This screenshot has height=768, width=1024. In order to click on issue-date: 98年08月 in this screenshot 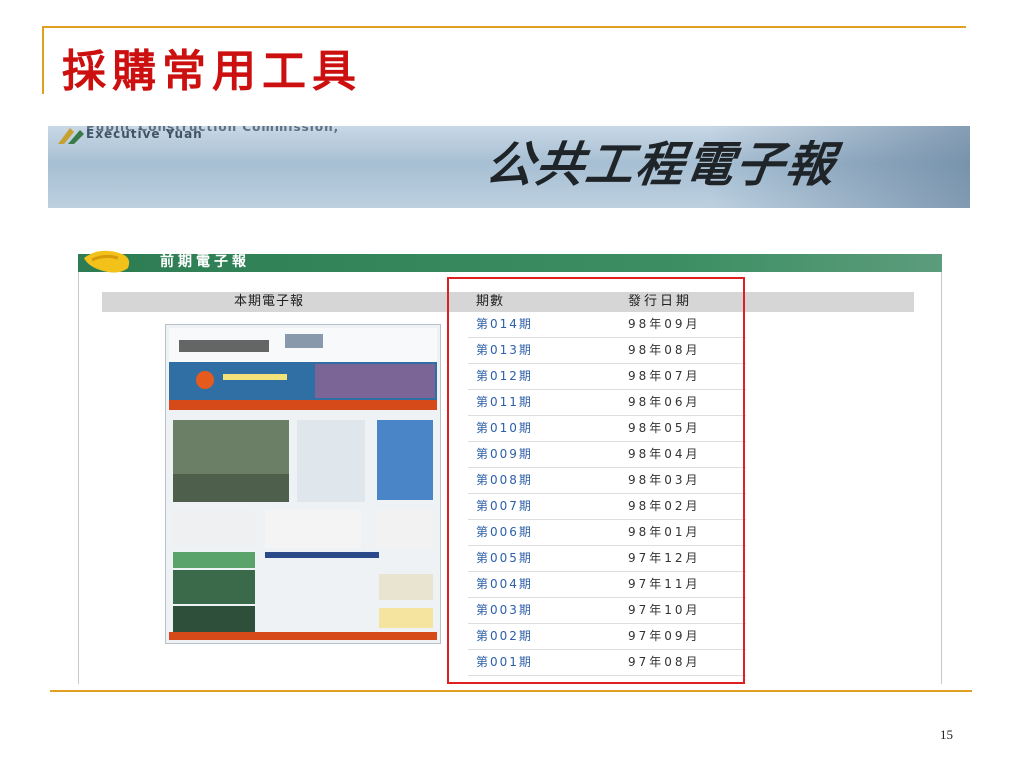, I will do `click(664, 350)`.